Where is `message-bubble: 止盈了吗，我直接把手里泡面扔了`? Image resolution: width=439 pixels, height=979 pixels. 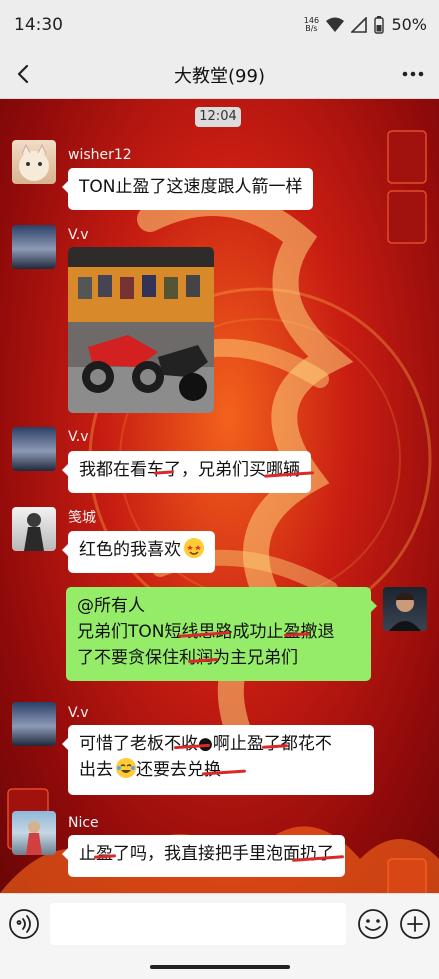
message-bubble: 止盈了吗，我直接把手里泡面扔了 is located at coordinates (203, 856).